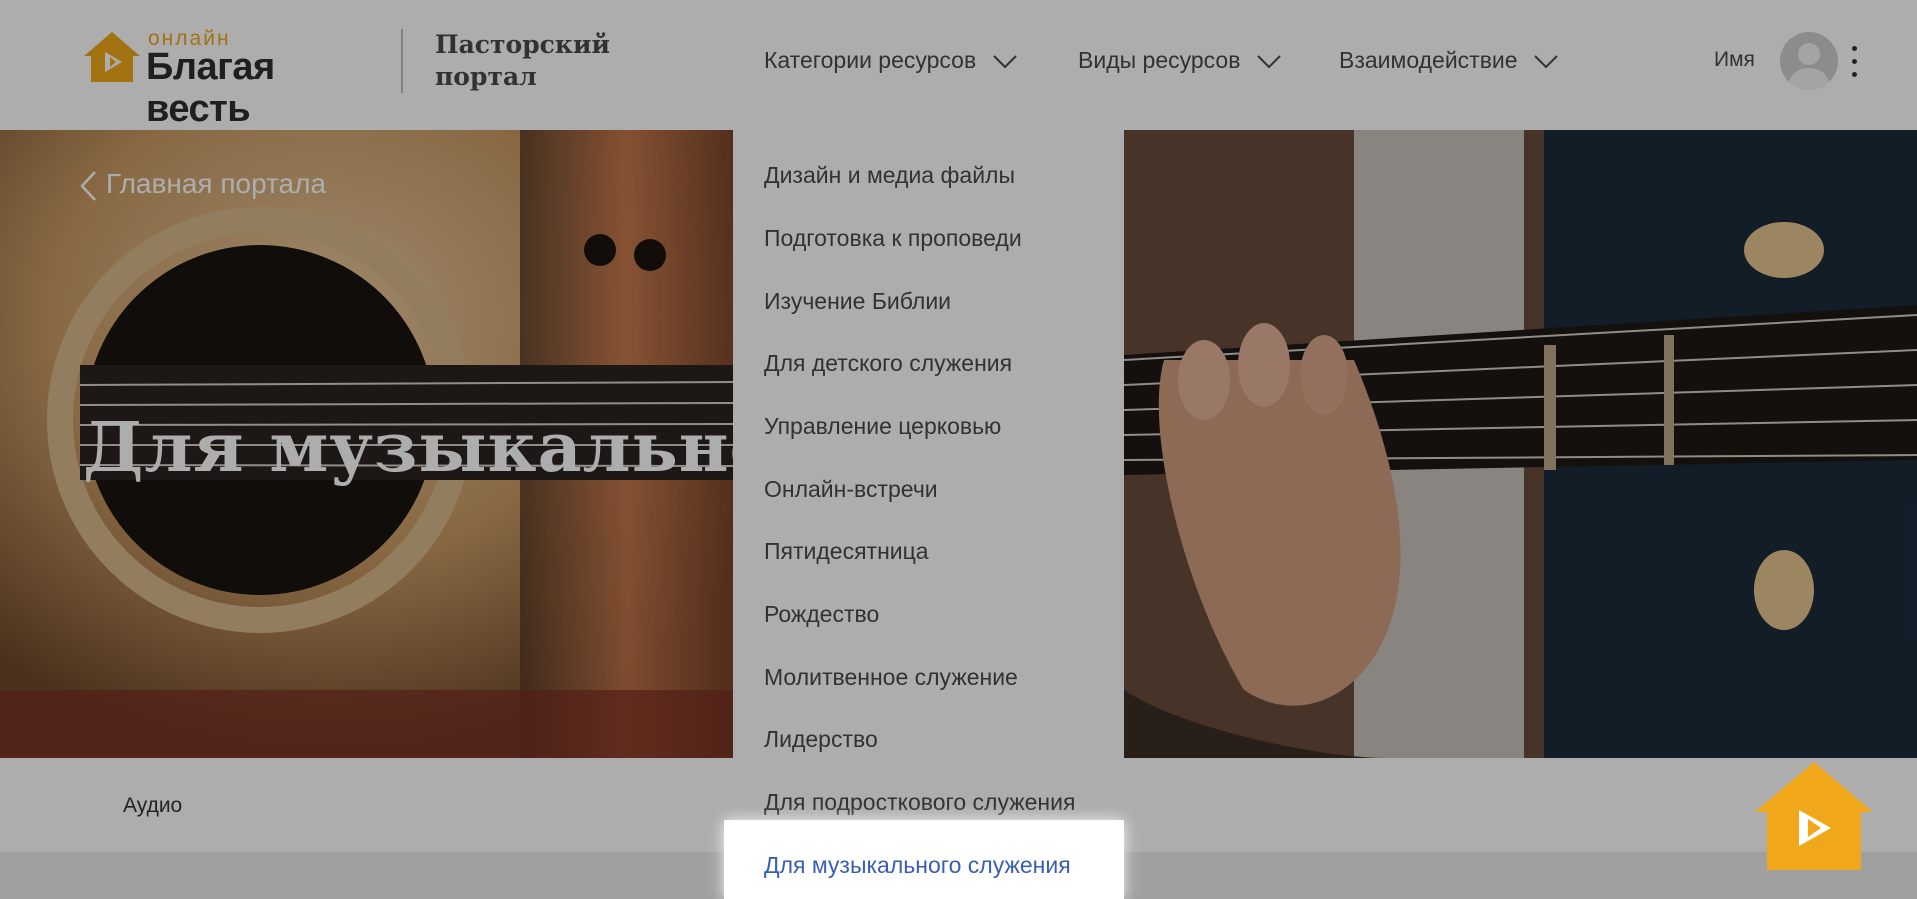 The image size is (1917, 899). I want to click on dropdown-item-bible-study: Изучение Библии, so click(857, 301).